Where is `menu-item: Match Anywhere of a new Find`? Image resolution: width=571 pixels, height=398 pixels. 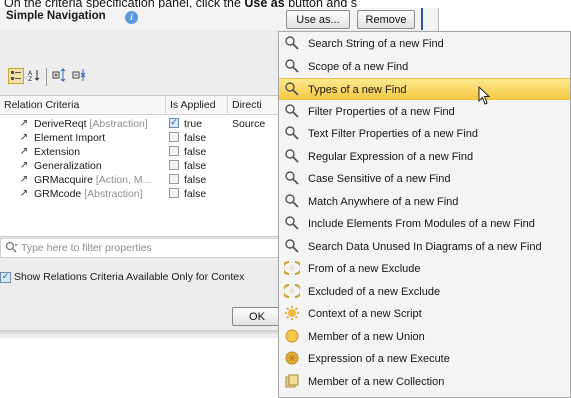 menu-item: Match Anywhere of a new Find is located at coordinates (424, 202).